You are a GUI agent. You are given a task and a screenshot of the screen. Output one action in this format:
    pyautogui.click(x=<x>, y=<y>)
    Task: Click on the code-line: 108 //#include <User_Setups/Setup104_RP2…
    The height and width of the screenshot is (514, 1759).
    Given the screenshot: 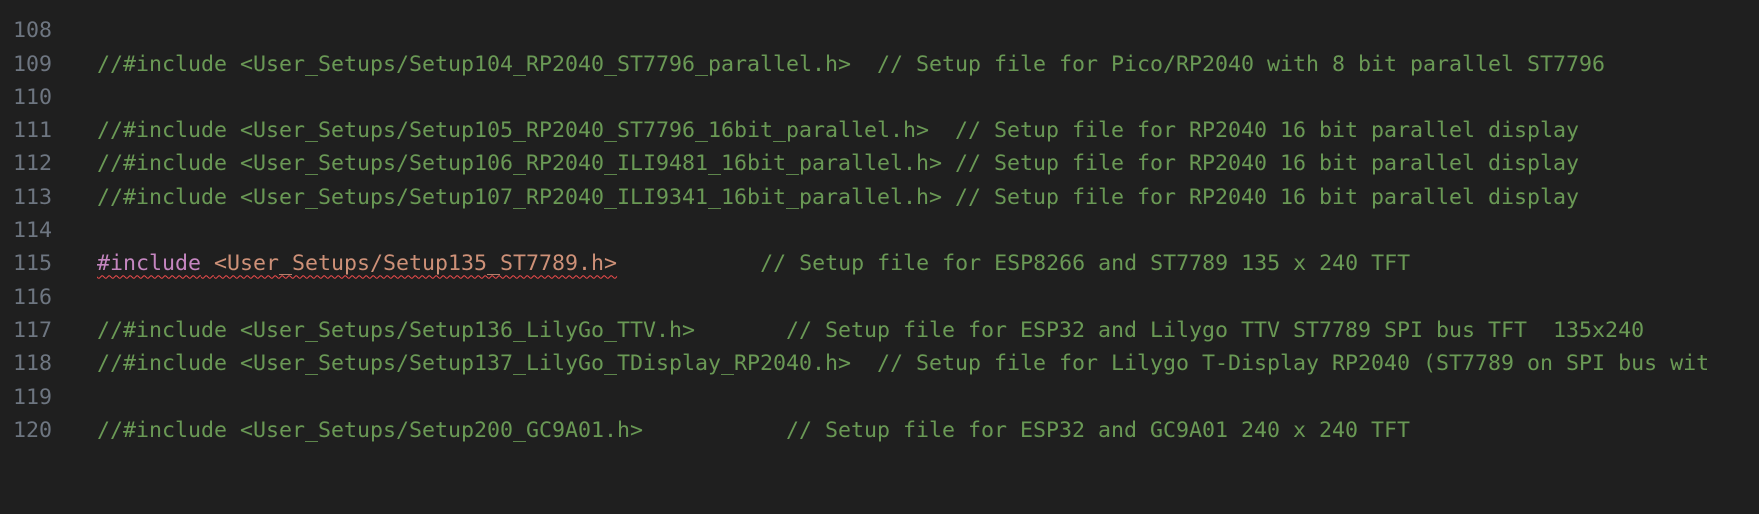 What is the action you would take?
    pyautogui.click(x=879, y=38)
    